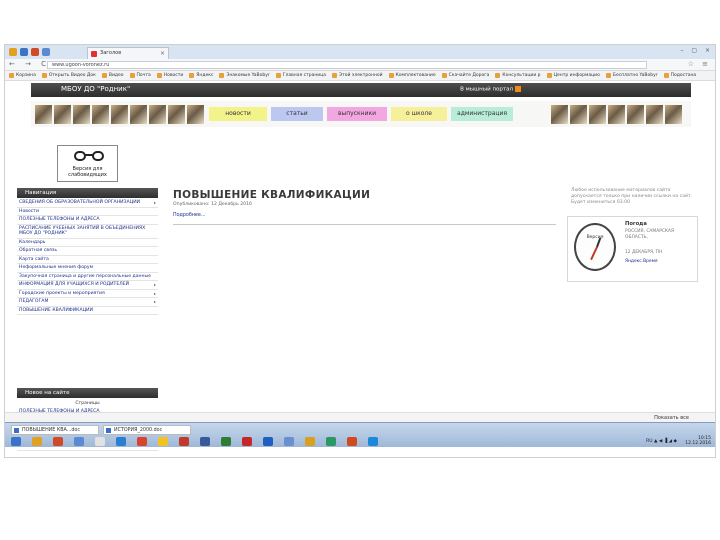 Image resolution: width=720 pixels, height=540 pixels. I want to click on sidebar-item: ПОВЫШЕНИЕ КВАЛИФИКАЦИИ, so click(87, 311).